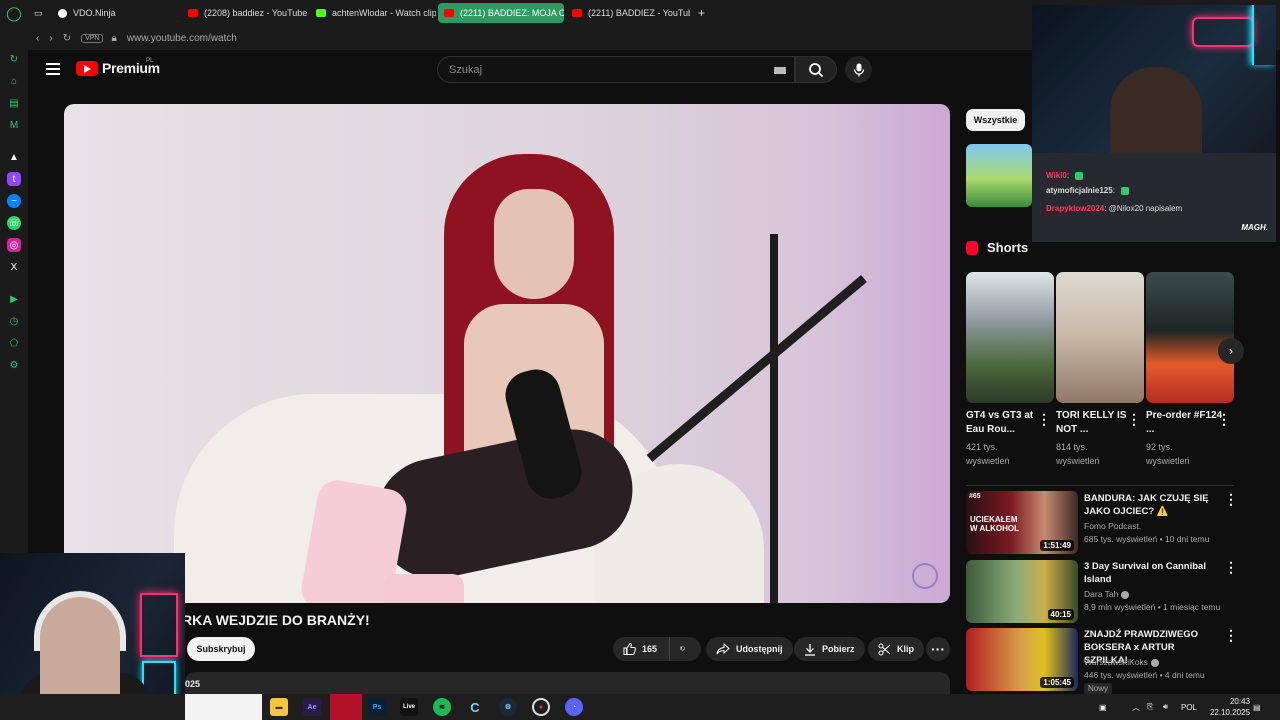 This screenshot has height=720, width=1280. I want to click on tab-baddiez-video-active: (2211) BADDIEZ: MOJA C, so click(501, 13).